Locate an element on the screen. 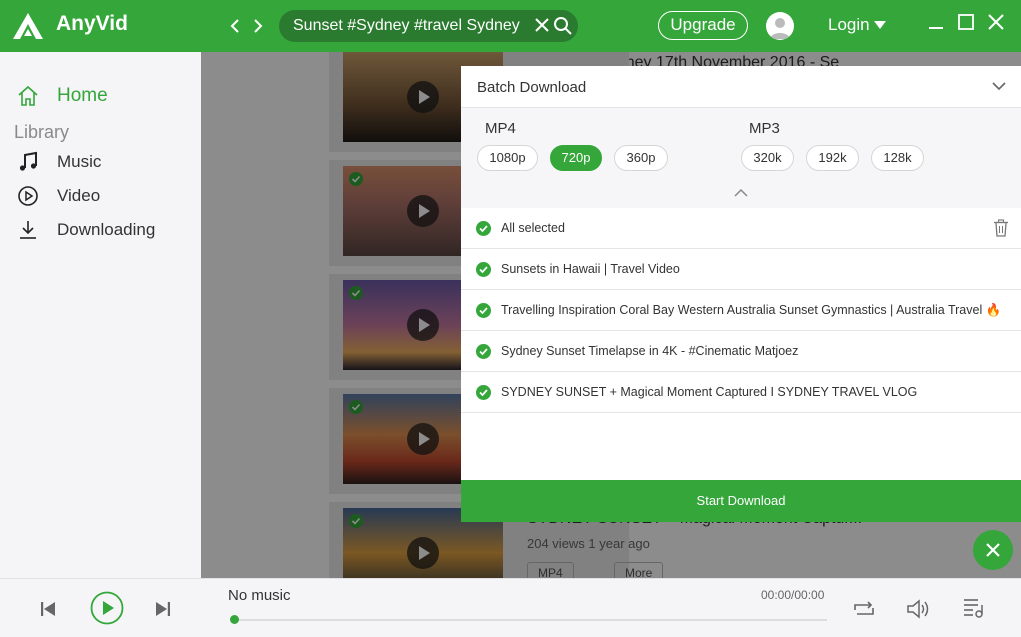 This screenshot has width=1021, height=637. app-name: AnyVid is located at coordinates (92, 23).